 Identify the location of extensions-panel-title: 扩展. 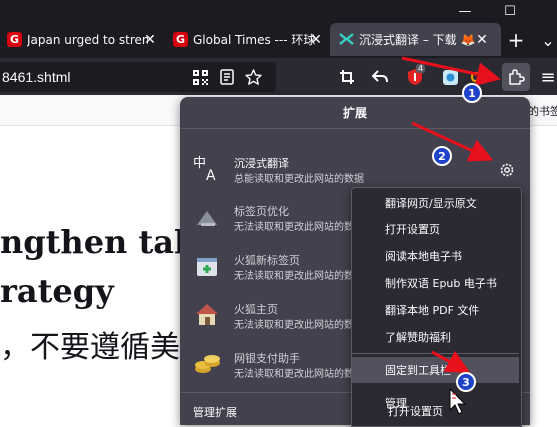
(354, 113).